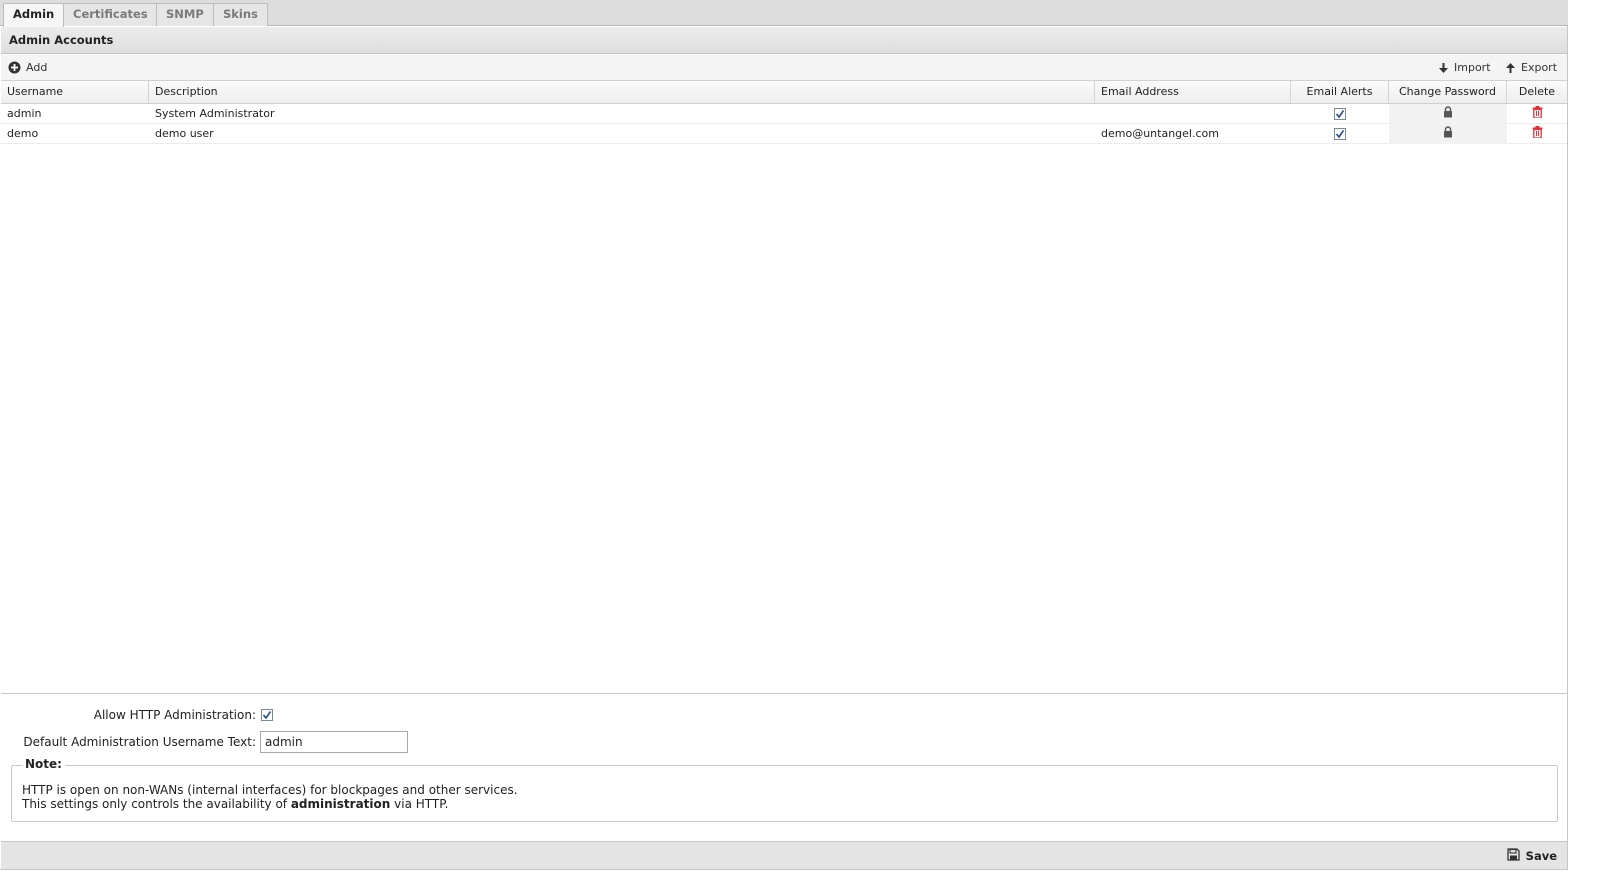  I want to click on username-cell: admin, so click(24, 113).